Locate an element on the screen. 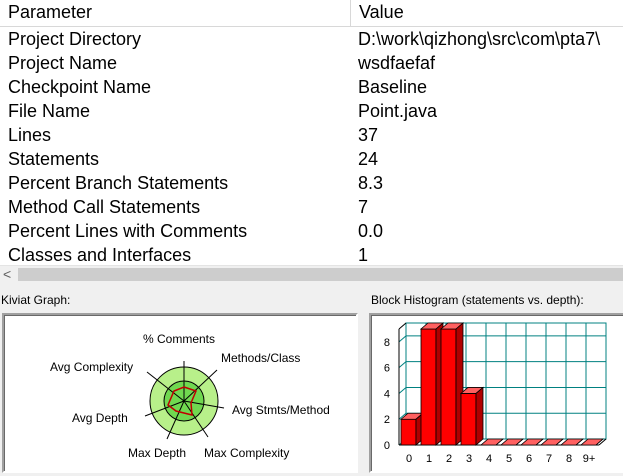 The height and width of the screenshot is (476, 623). histogram-ytick-label: 6 is located at coordinates (387, 369).